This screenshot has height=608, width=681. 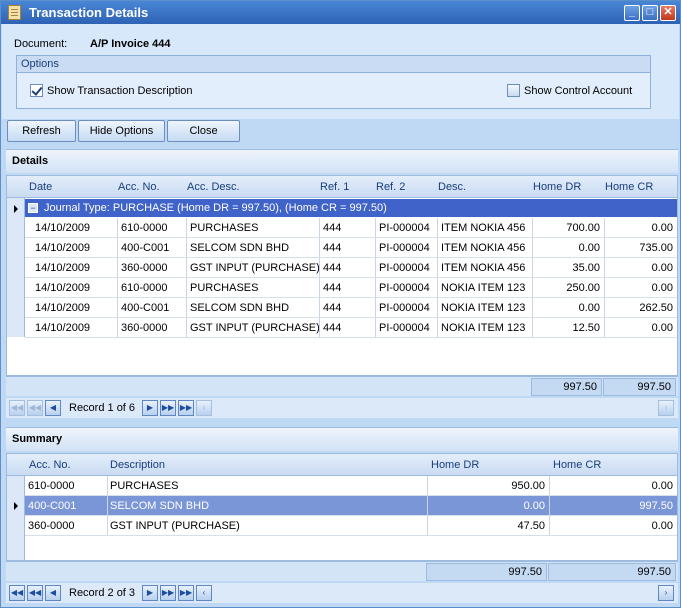 What do you see at coordinates (342, 161) in the screenshot?
I see `details-header: Details` at bounding box center [342, 161].